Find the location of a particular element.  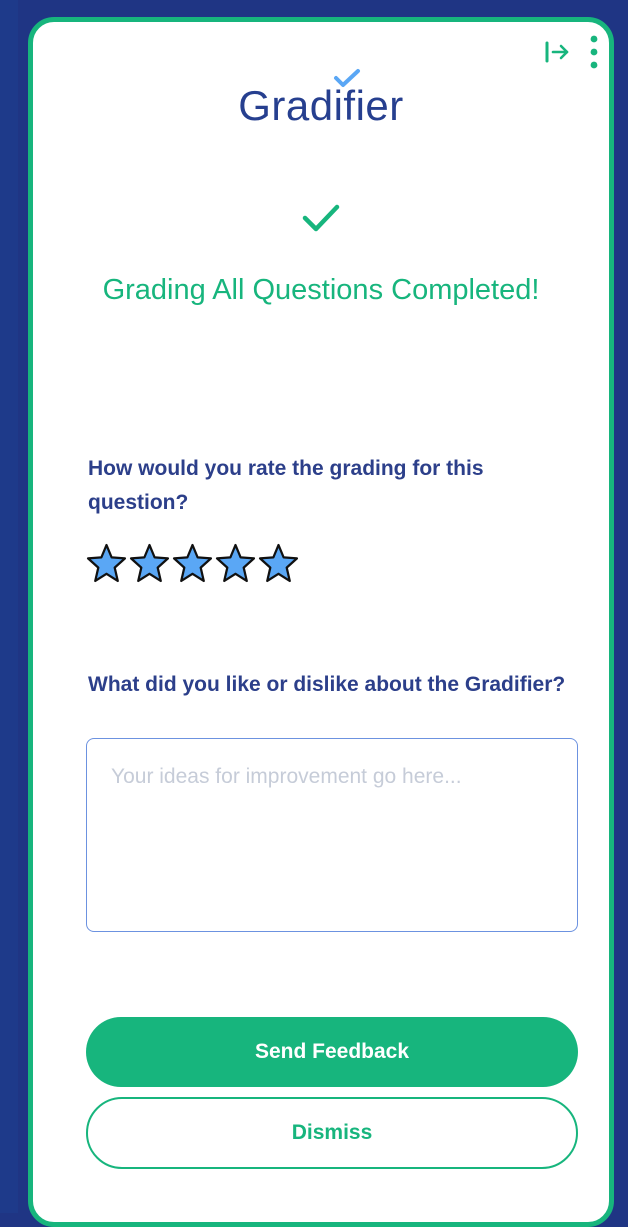

app-logo: Gradifier is located at coordinates (321, 99).